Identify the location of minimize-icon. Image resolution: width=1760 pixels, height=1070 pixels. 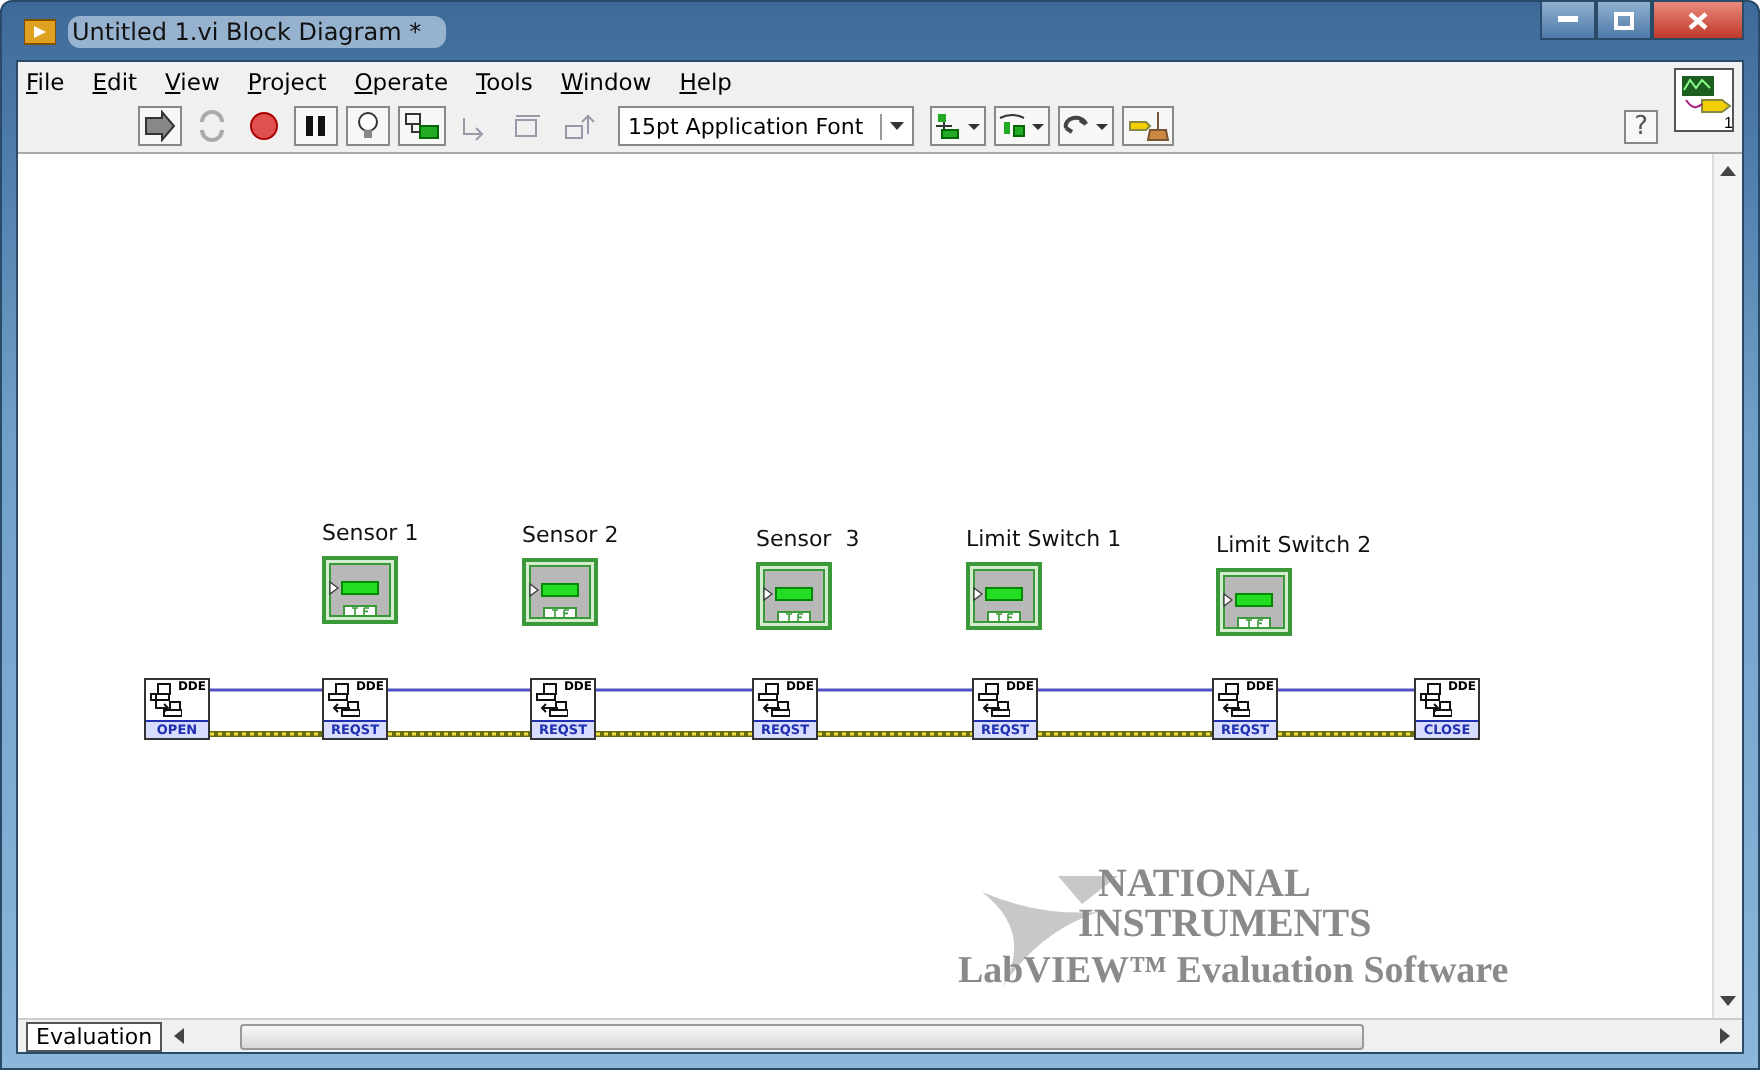
(1568, 20).